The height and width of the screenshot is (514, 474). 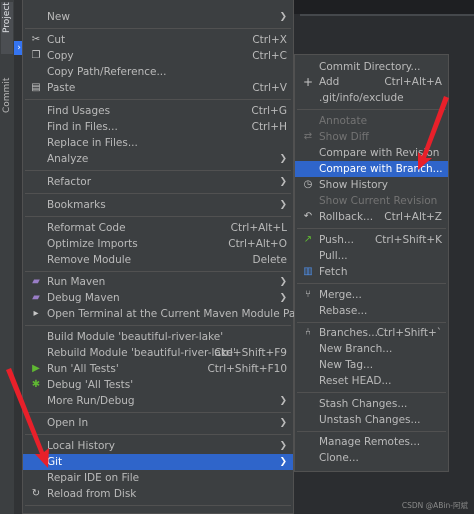 What do you see at coordinates (371, 217) in the screenshot?
I see `git-item-rollback: ↶ Rollback... Ctrl+Alt+Z` at bounding box center [371, 217].